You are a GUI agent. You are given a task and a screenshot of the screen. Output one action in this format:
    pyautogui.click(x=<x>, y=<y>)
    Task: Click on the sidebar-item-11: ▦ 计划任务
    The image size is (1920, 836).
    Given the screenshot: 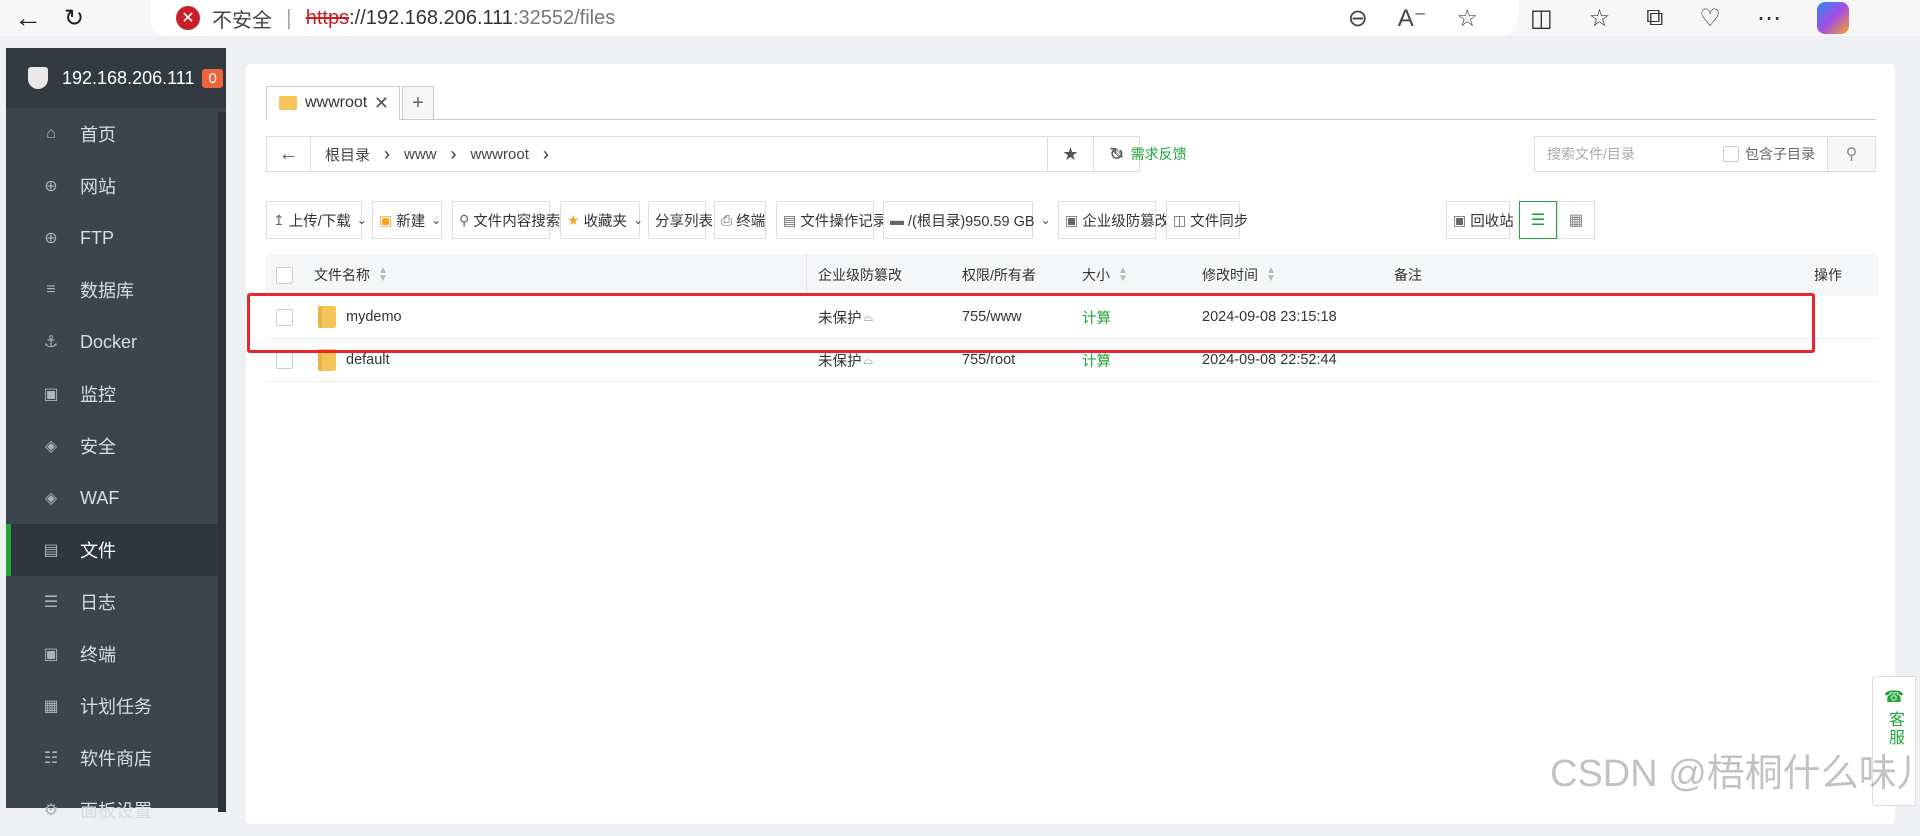 What is the action you would take?
    pyautogui.click(x=116, y=706)
    